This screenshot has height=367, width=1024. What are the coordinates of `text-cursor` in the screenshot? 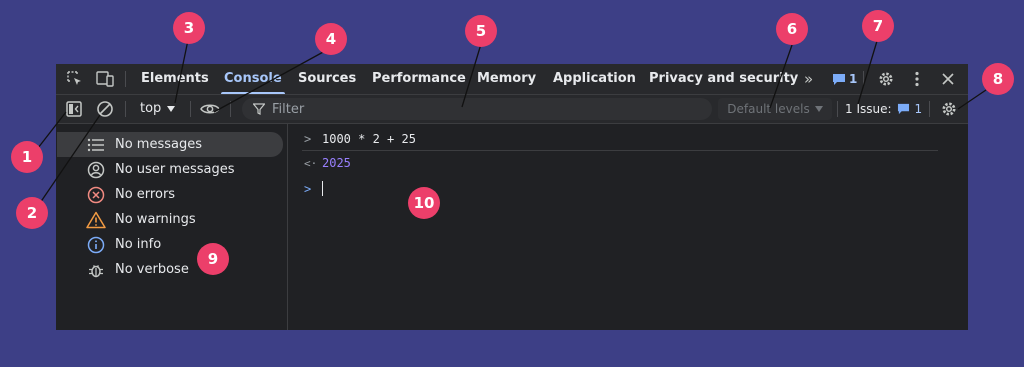 It's located at (322, 188).